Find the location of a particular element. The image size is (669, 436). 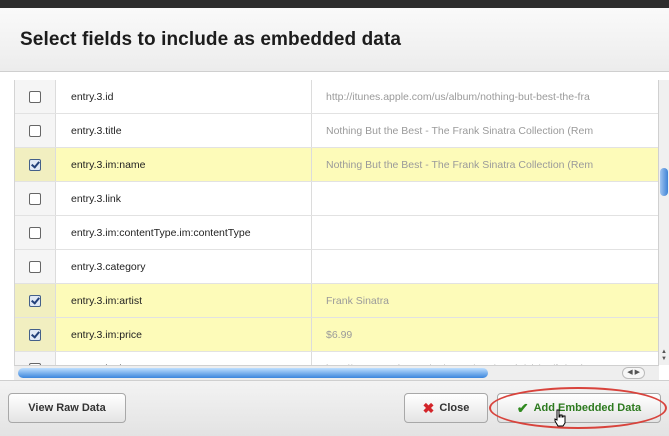

horizontal-scrollbar: ◀ ▶ is located at coordinates (336, 372).